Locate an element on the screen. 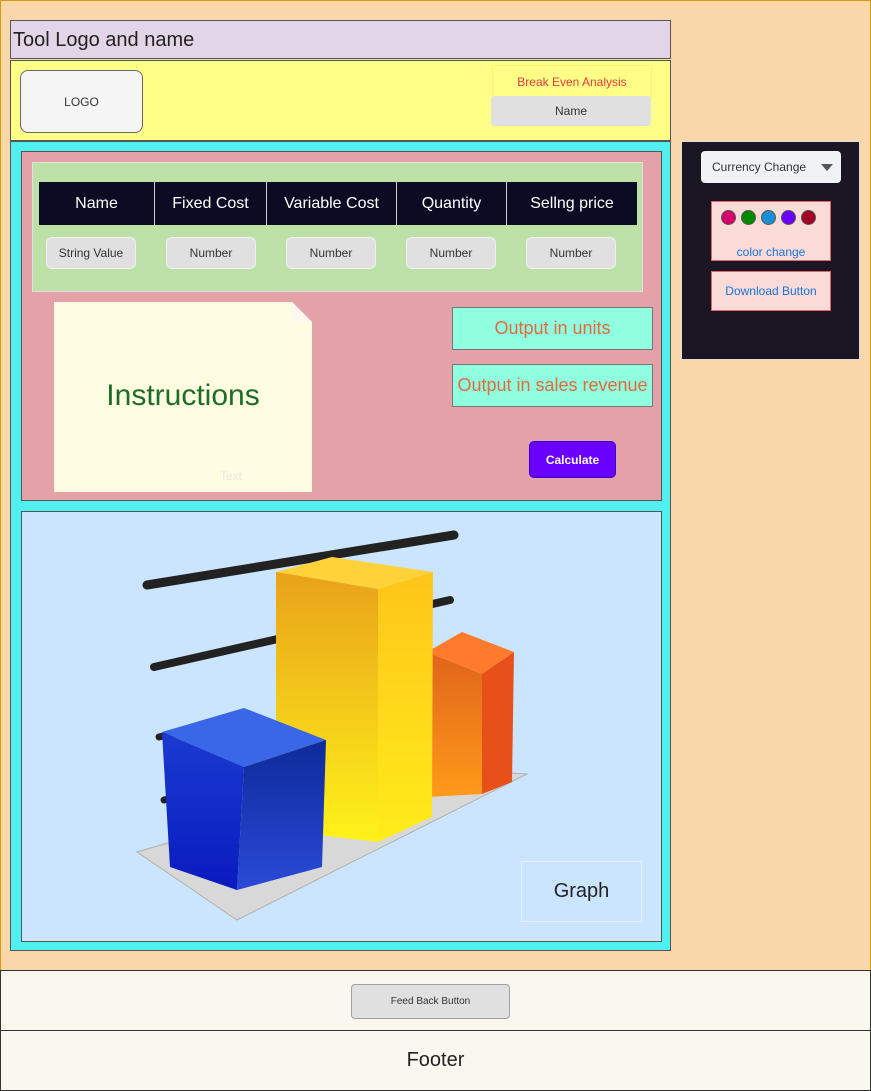  footer: Footer is located at coordinates (435, 1060).